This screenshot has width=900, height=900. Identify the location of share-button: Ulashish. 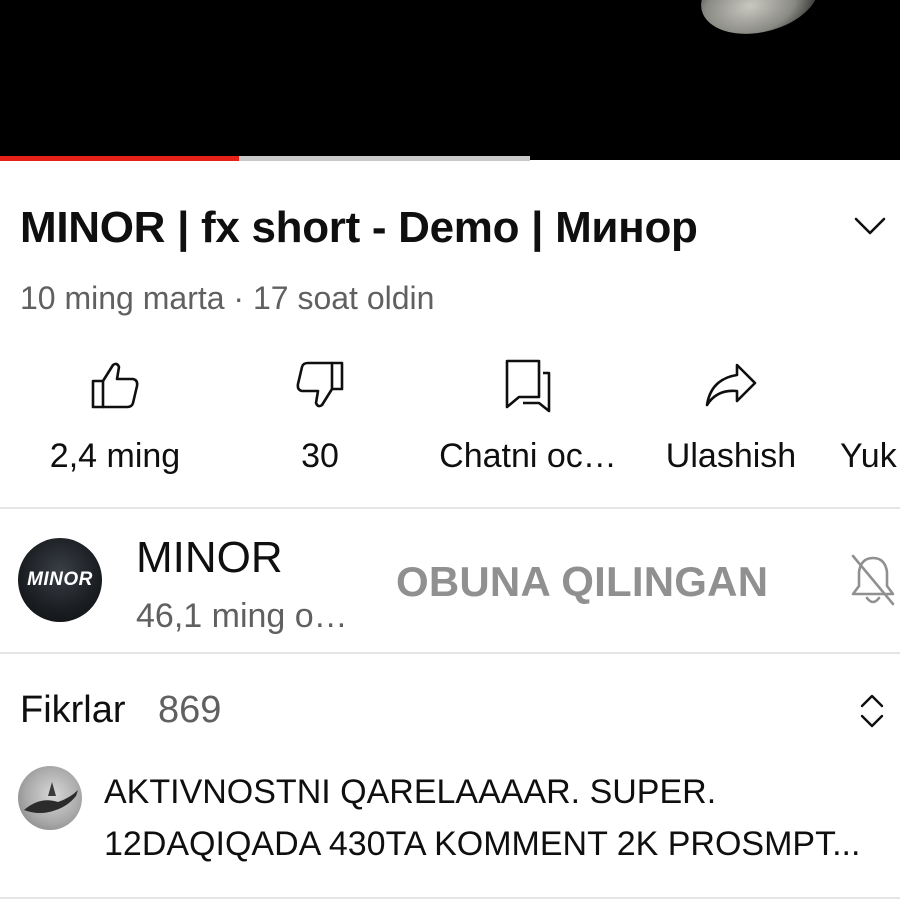
(731, 420).